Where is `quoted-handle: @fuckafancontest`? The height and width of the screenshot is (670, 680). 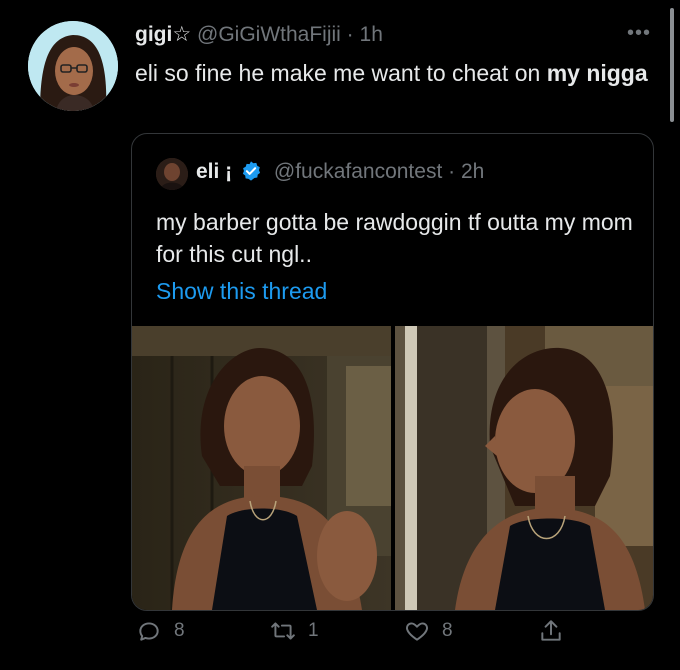
quoted-handle: @fuckafancontest is located at coordinates (358, 171).